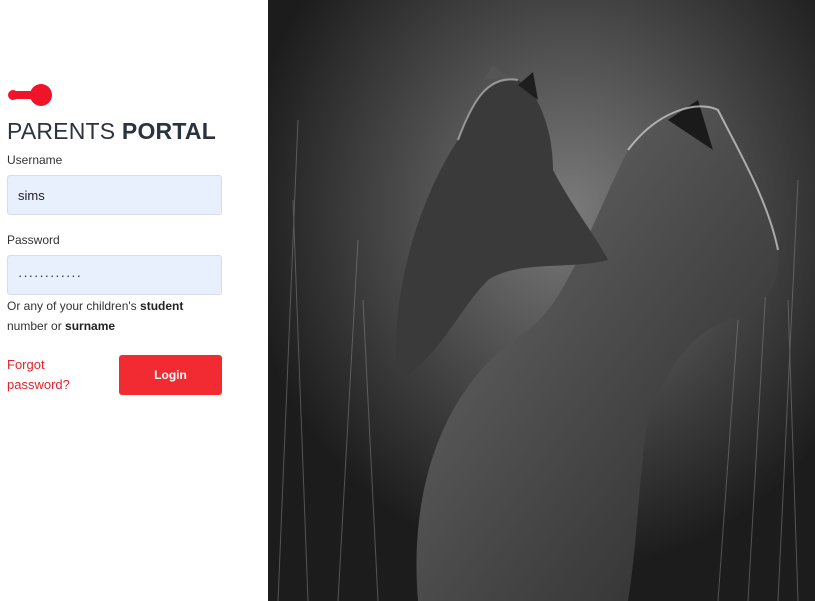 This screenshot has height=601, width=815. What do you see at coordinates (61, 131) in the screenshot?
I see `portal-title-light: PARENTS` at bounding box center [61, 131].